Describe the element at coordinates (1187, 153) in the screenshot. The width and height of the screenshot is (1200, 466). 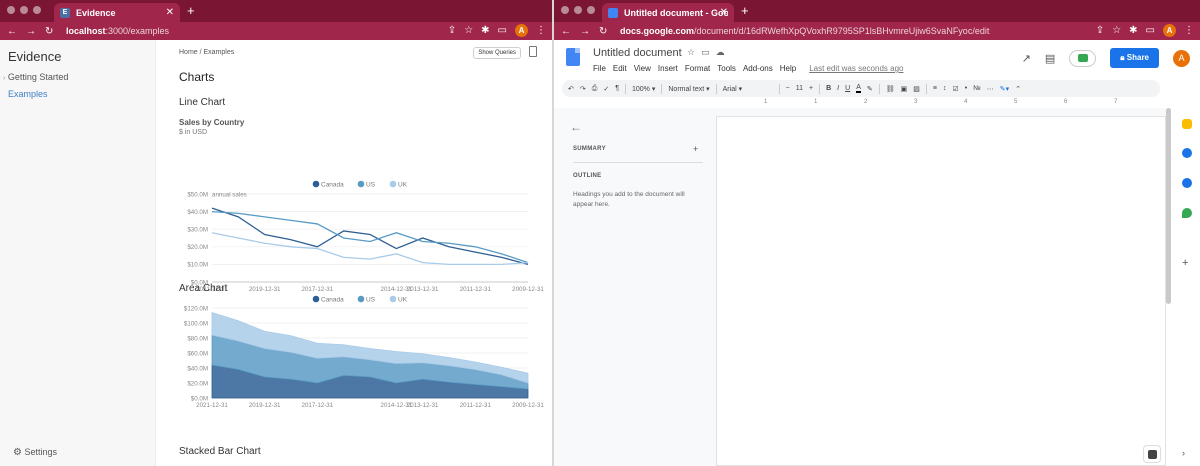
I see `tasks-icon` at that location.